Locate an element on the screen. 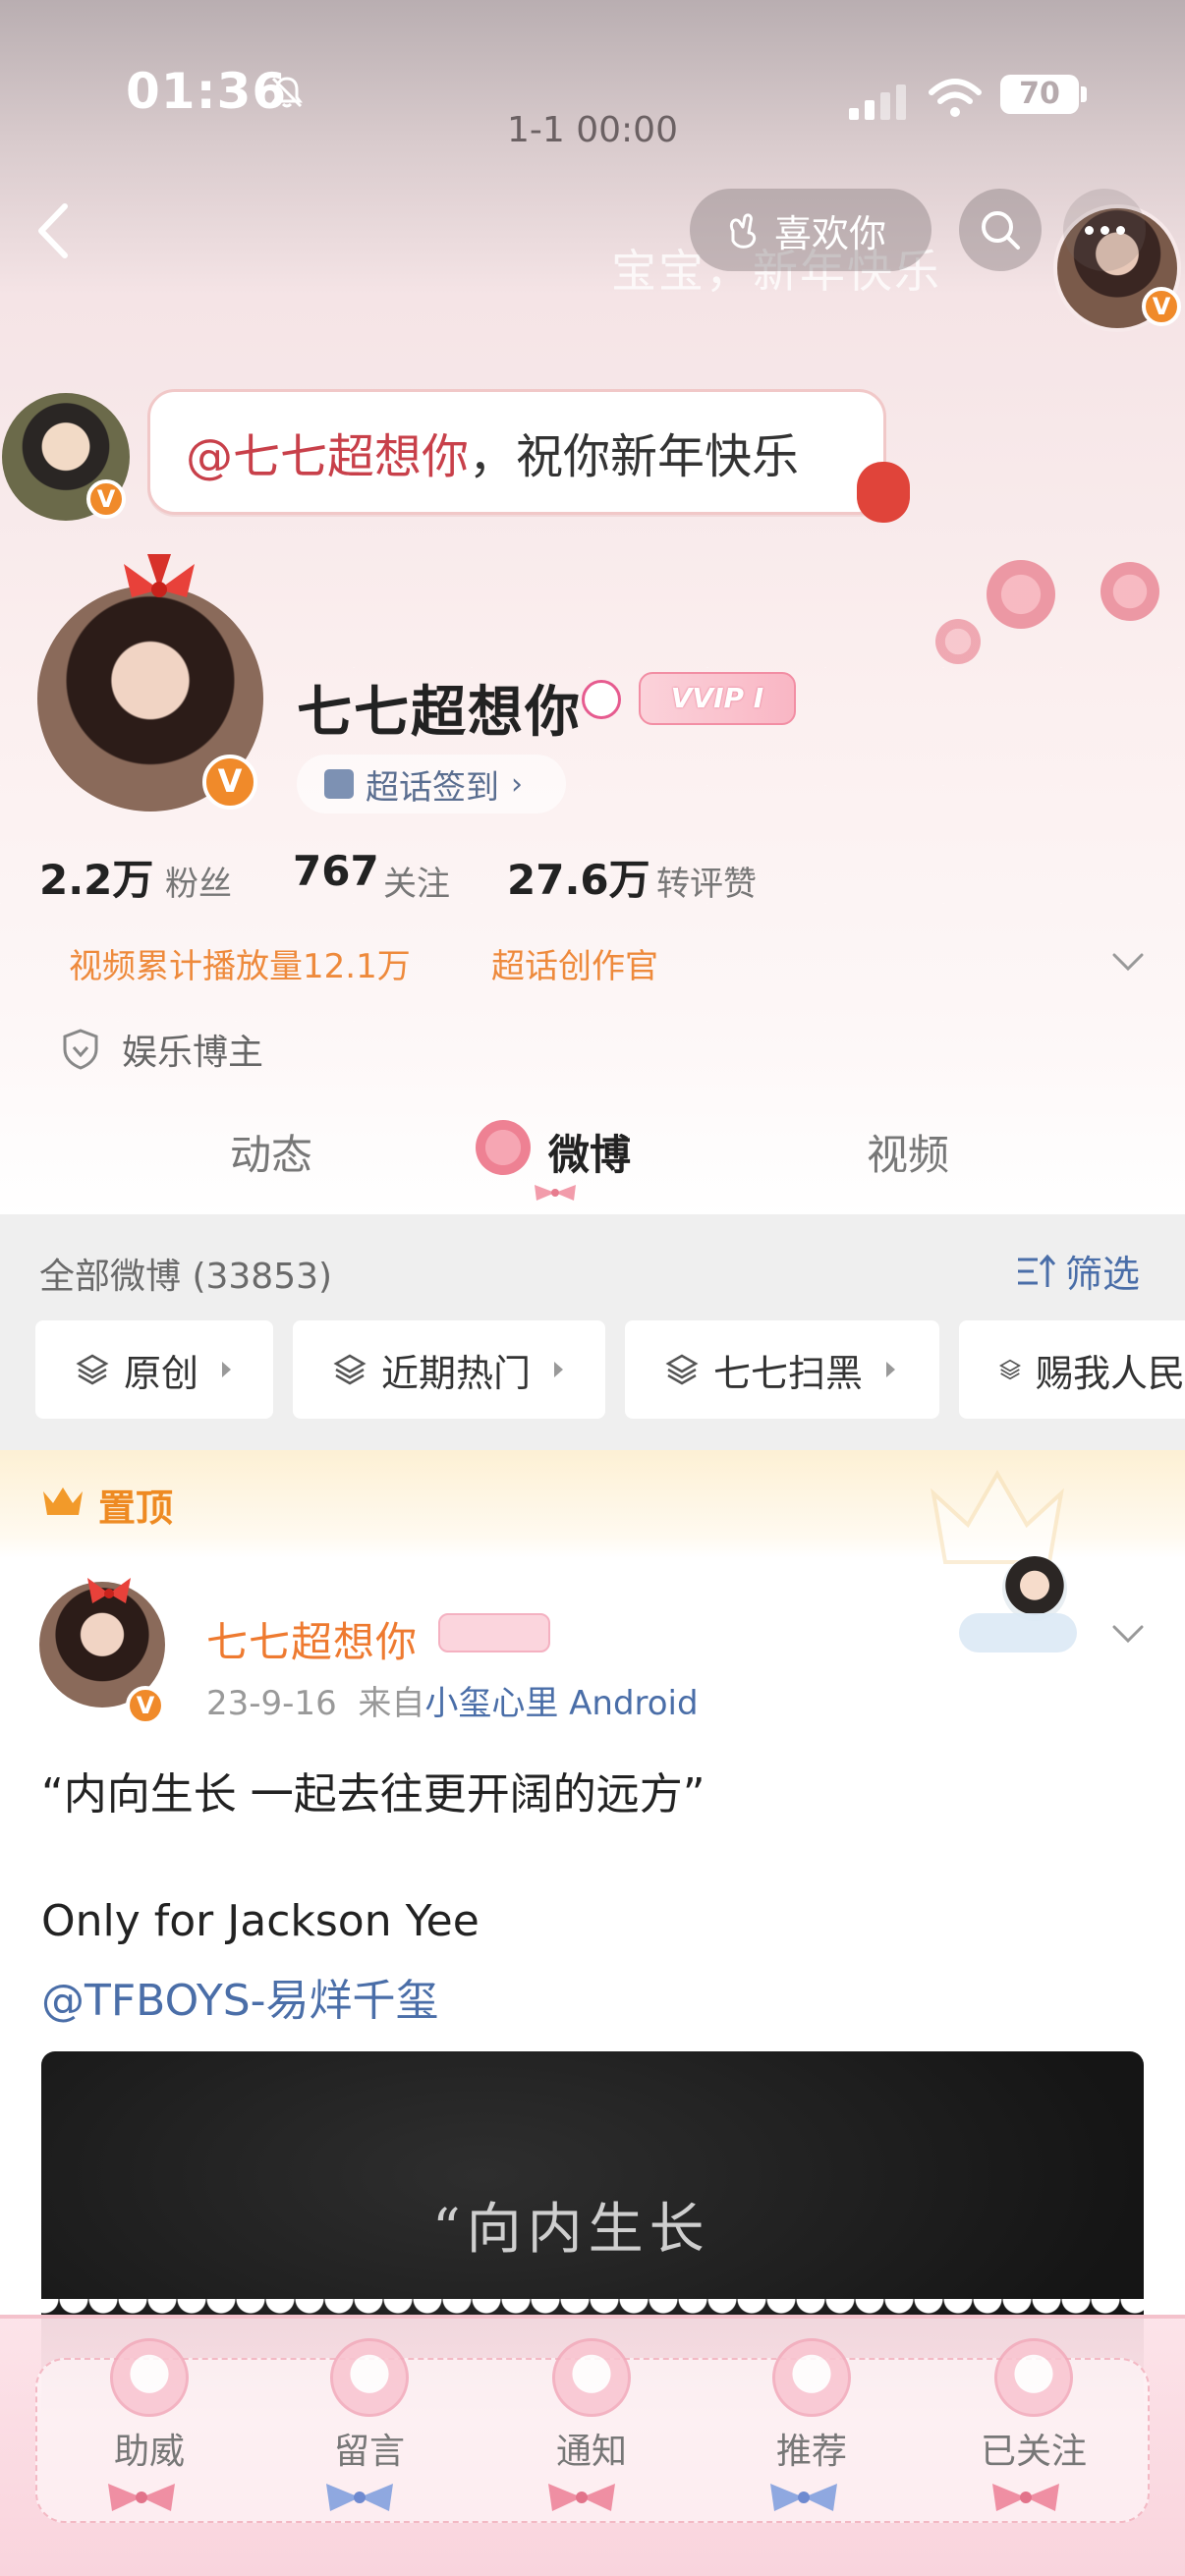  chip-original: 原创 is located at coordinates (154, 1369).